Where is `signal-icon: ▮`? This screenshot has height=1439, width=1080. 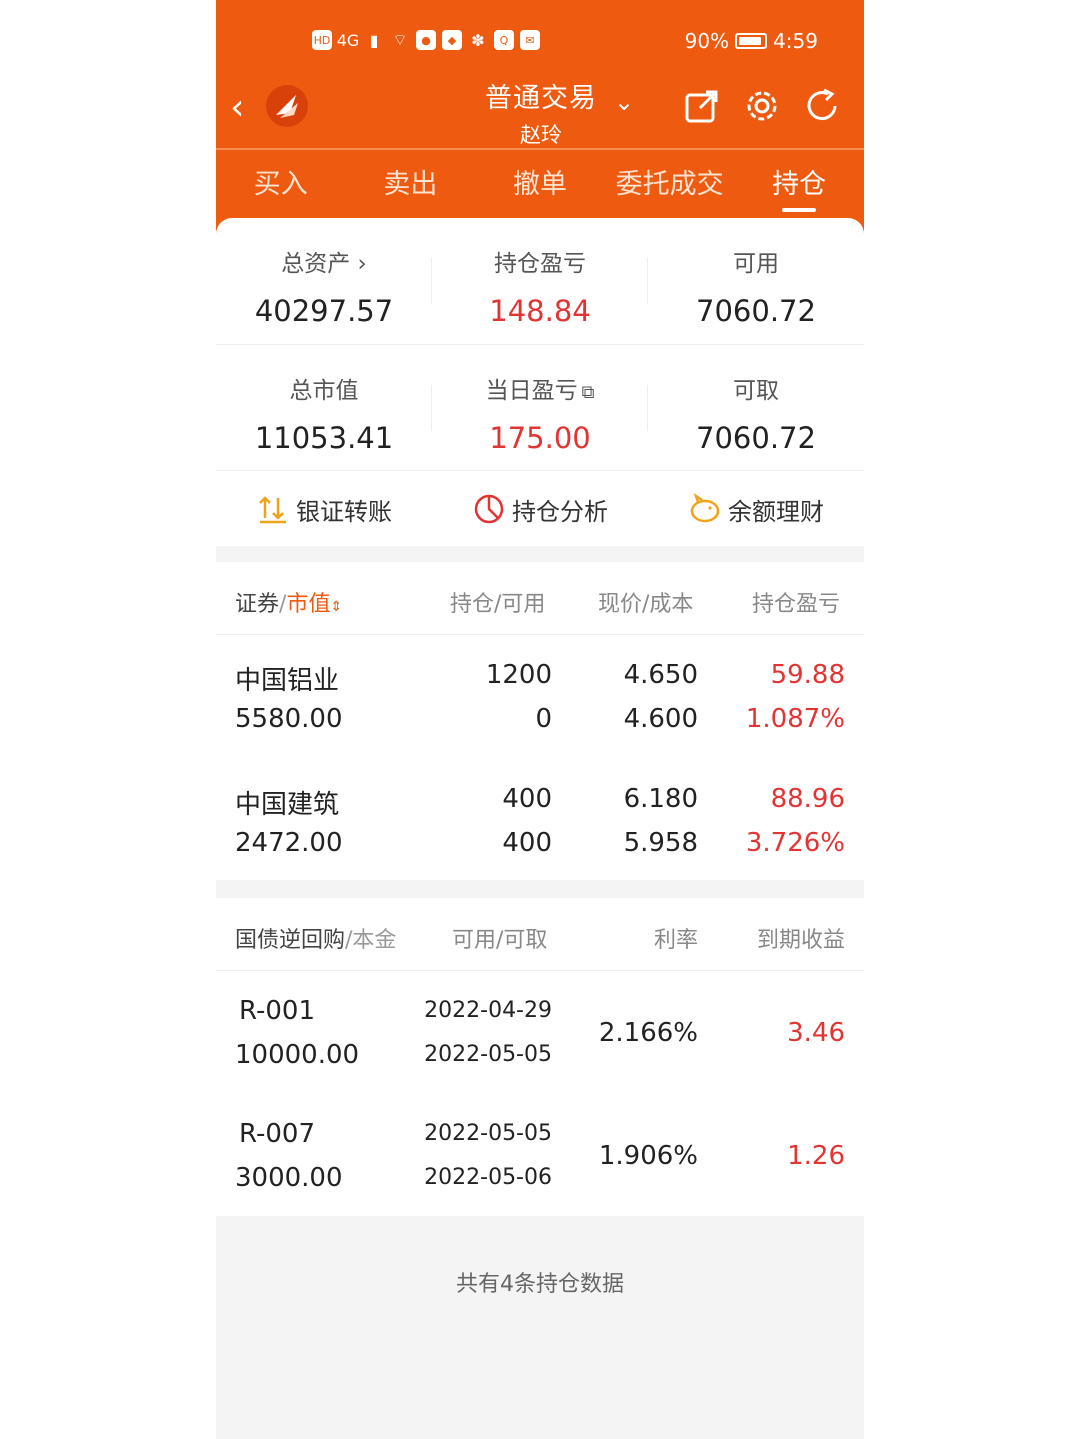
signal-icon: ▮ is located at coordinates (374, 40).